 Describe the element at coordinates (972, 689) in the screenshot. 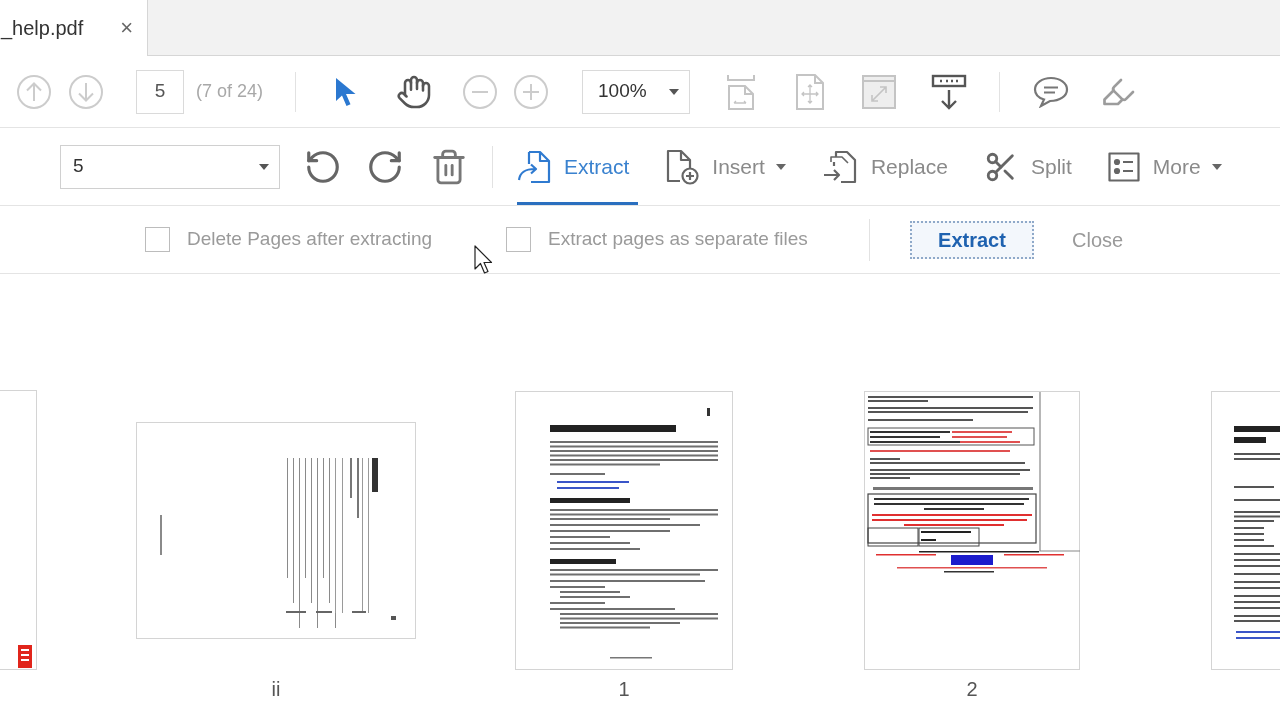

I see `page-label: 2` at that location.